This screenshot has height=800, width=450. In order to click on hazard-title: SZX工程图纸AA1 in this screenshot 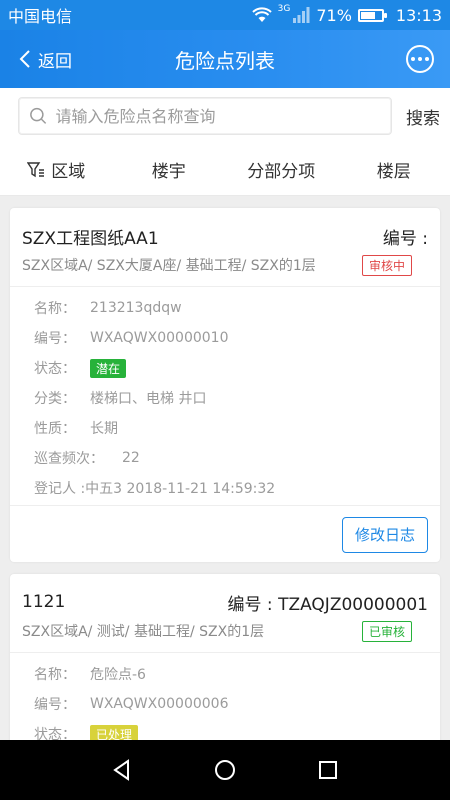, I will do `click(90, 238)`.